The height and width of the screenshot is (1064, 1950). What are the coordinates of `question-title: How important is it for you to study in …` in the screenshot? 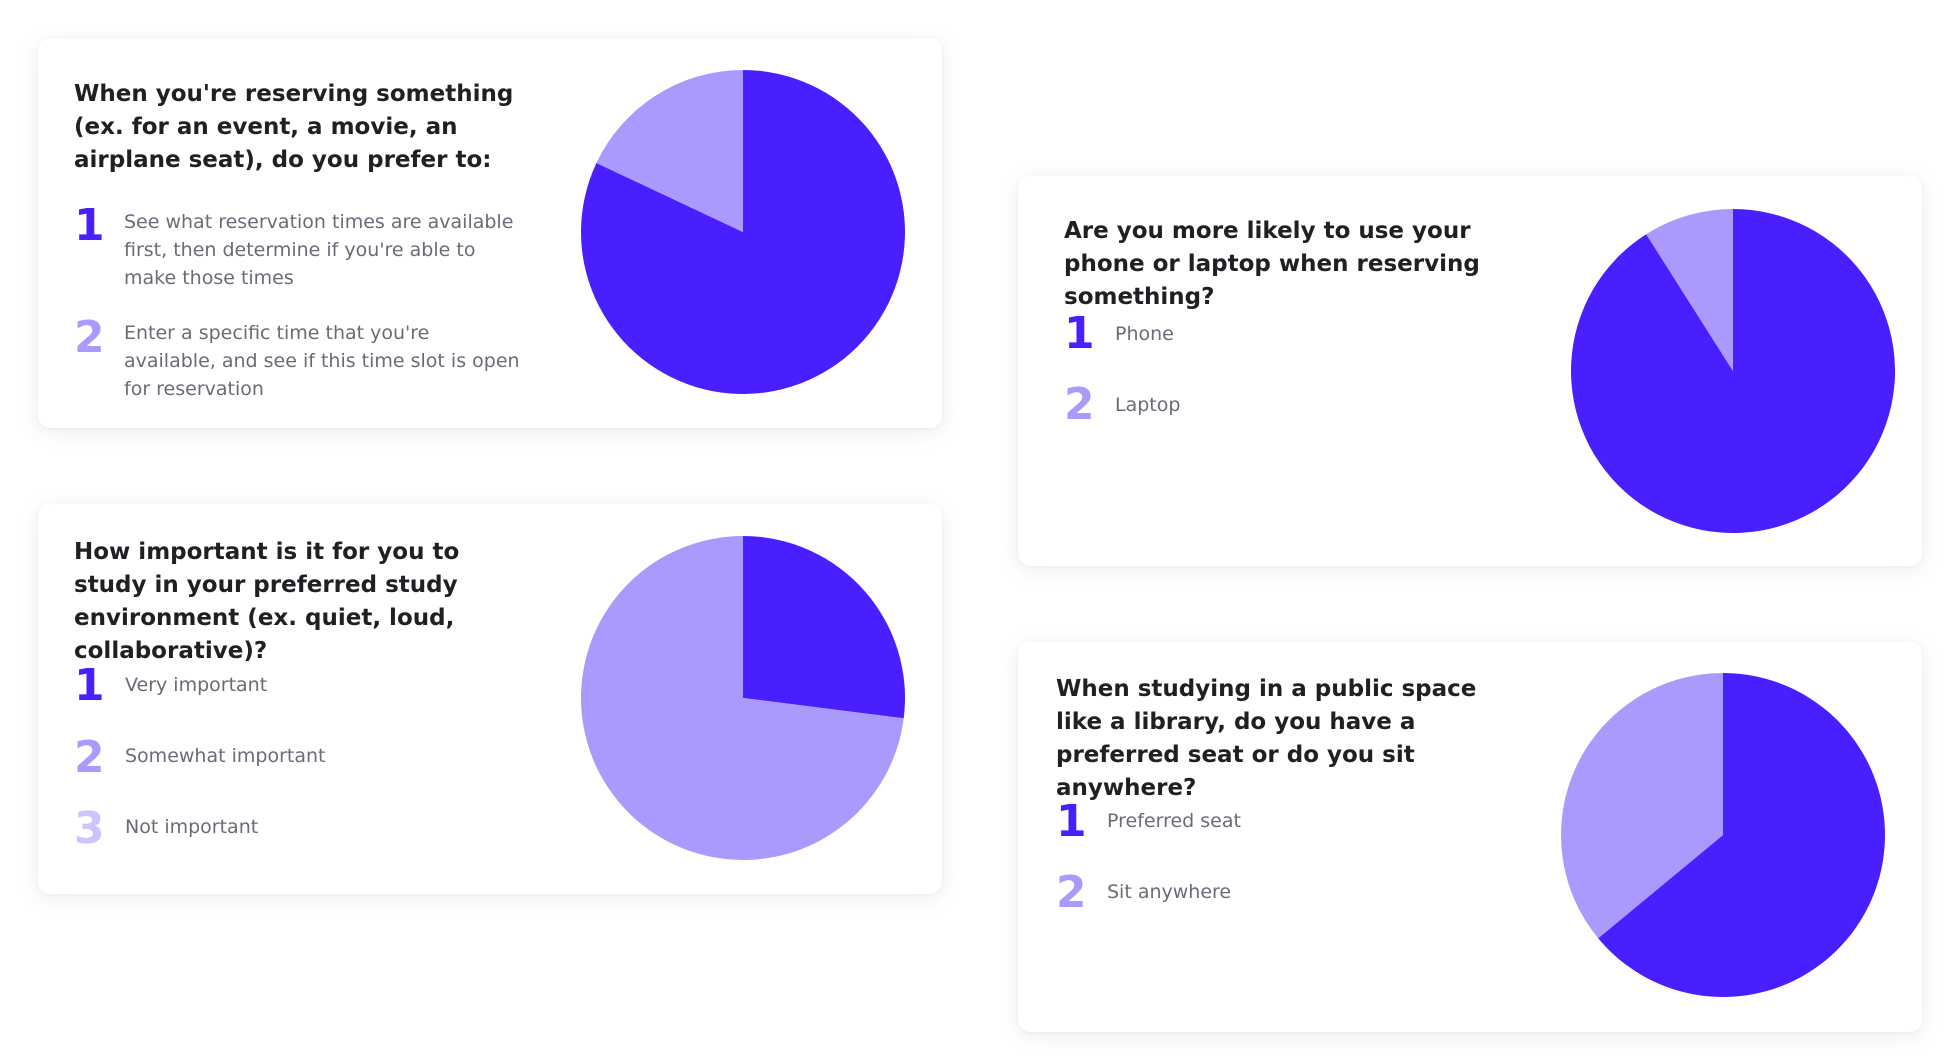 It's located at (267, 601).